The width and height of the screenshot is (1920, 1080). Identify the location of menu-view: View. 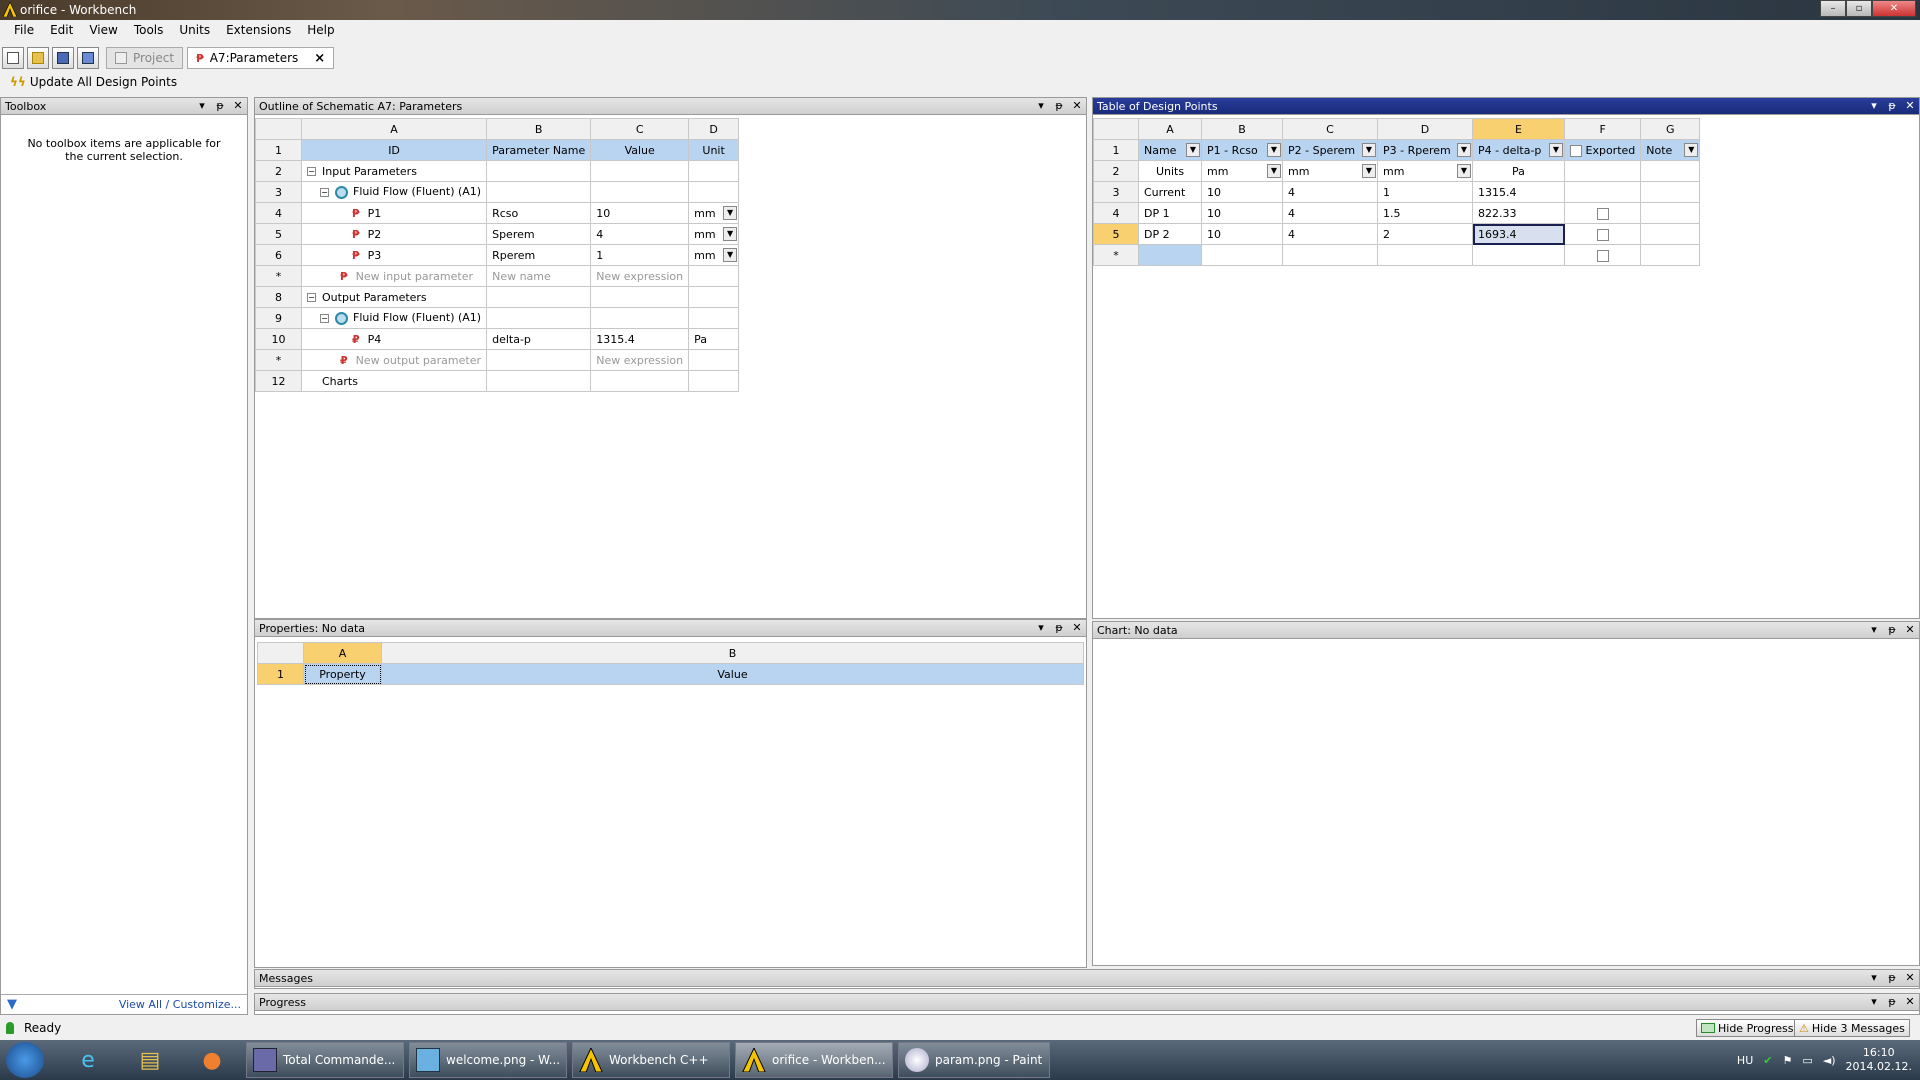
(103, 30).